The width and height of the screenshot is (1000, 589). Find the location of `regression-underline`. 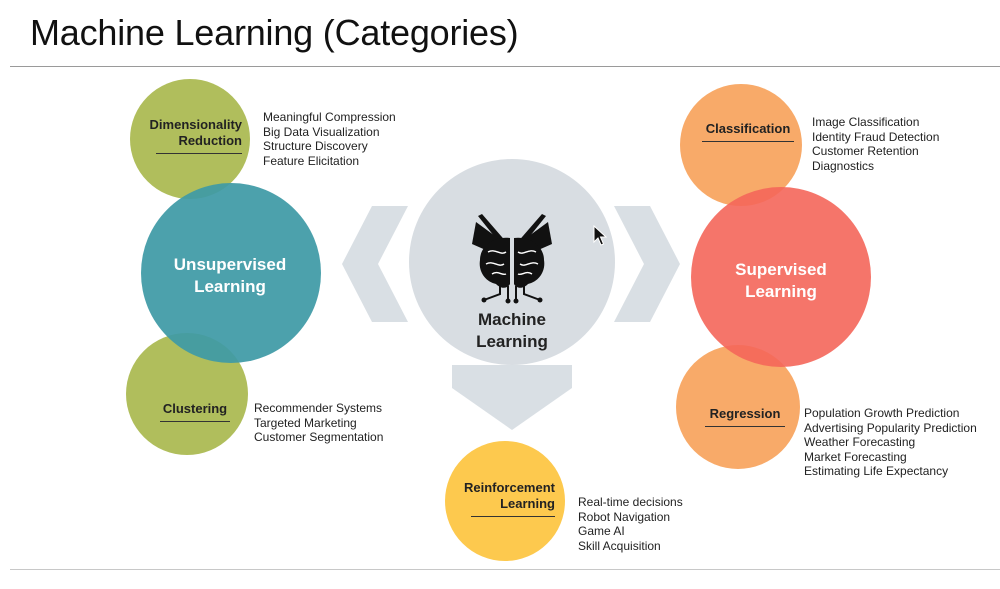

regression-underline is located at coordinates (745, 426).